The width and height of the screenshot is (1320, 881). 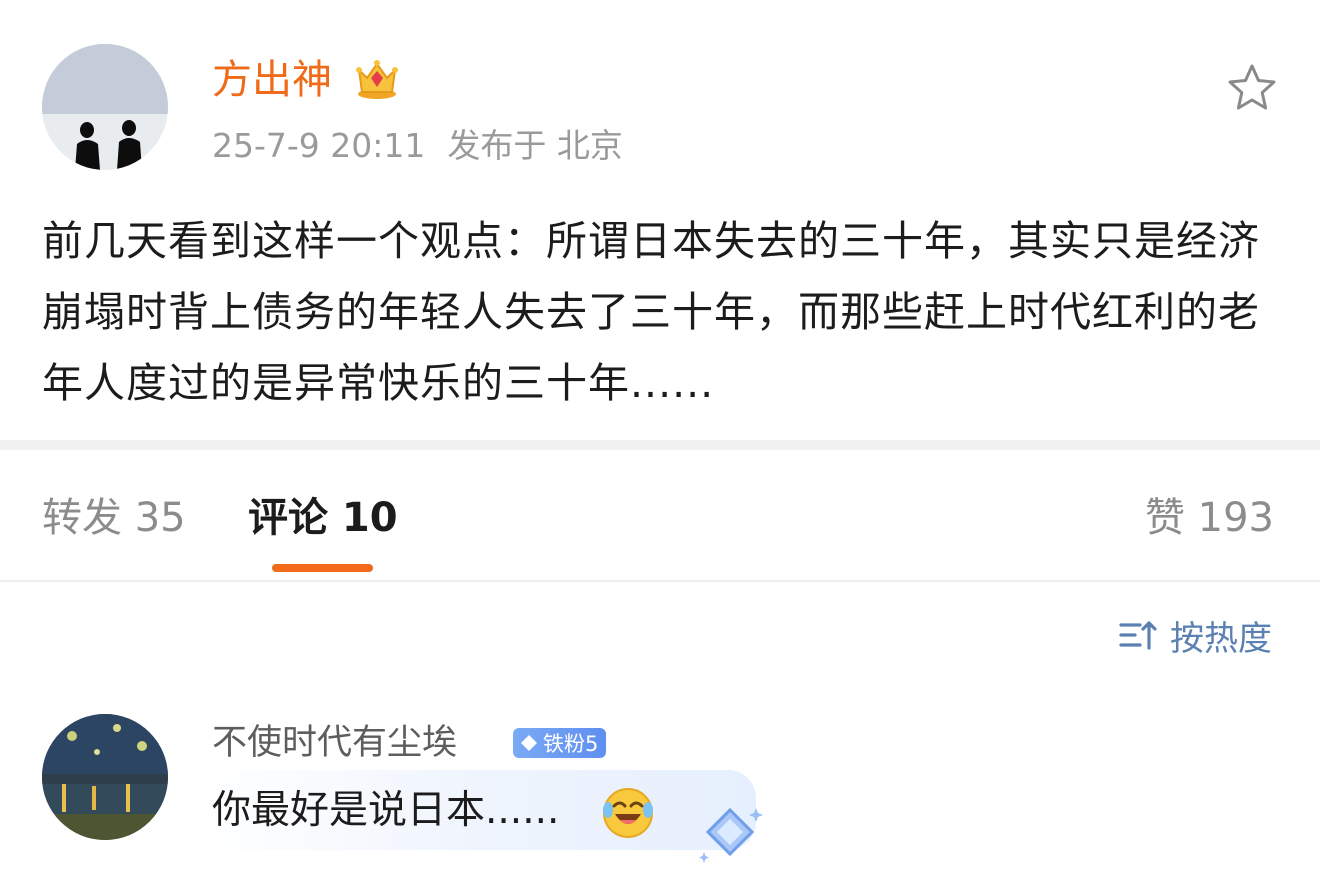 I want to click on fan-badge: 铁粉5, so click(x=560, y=743).